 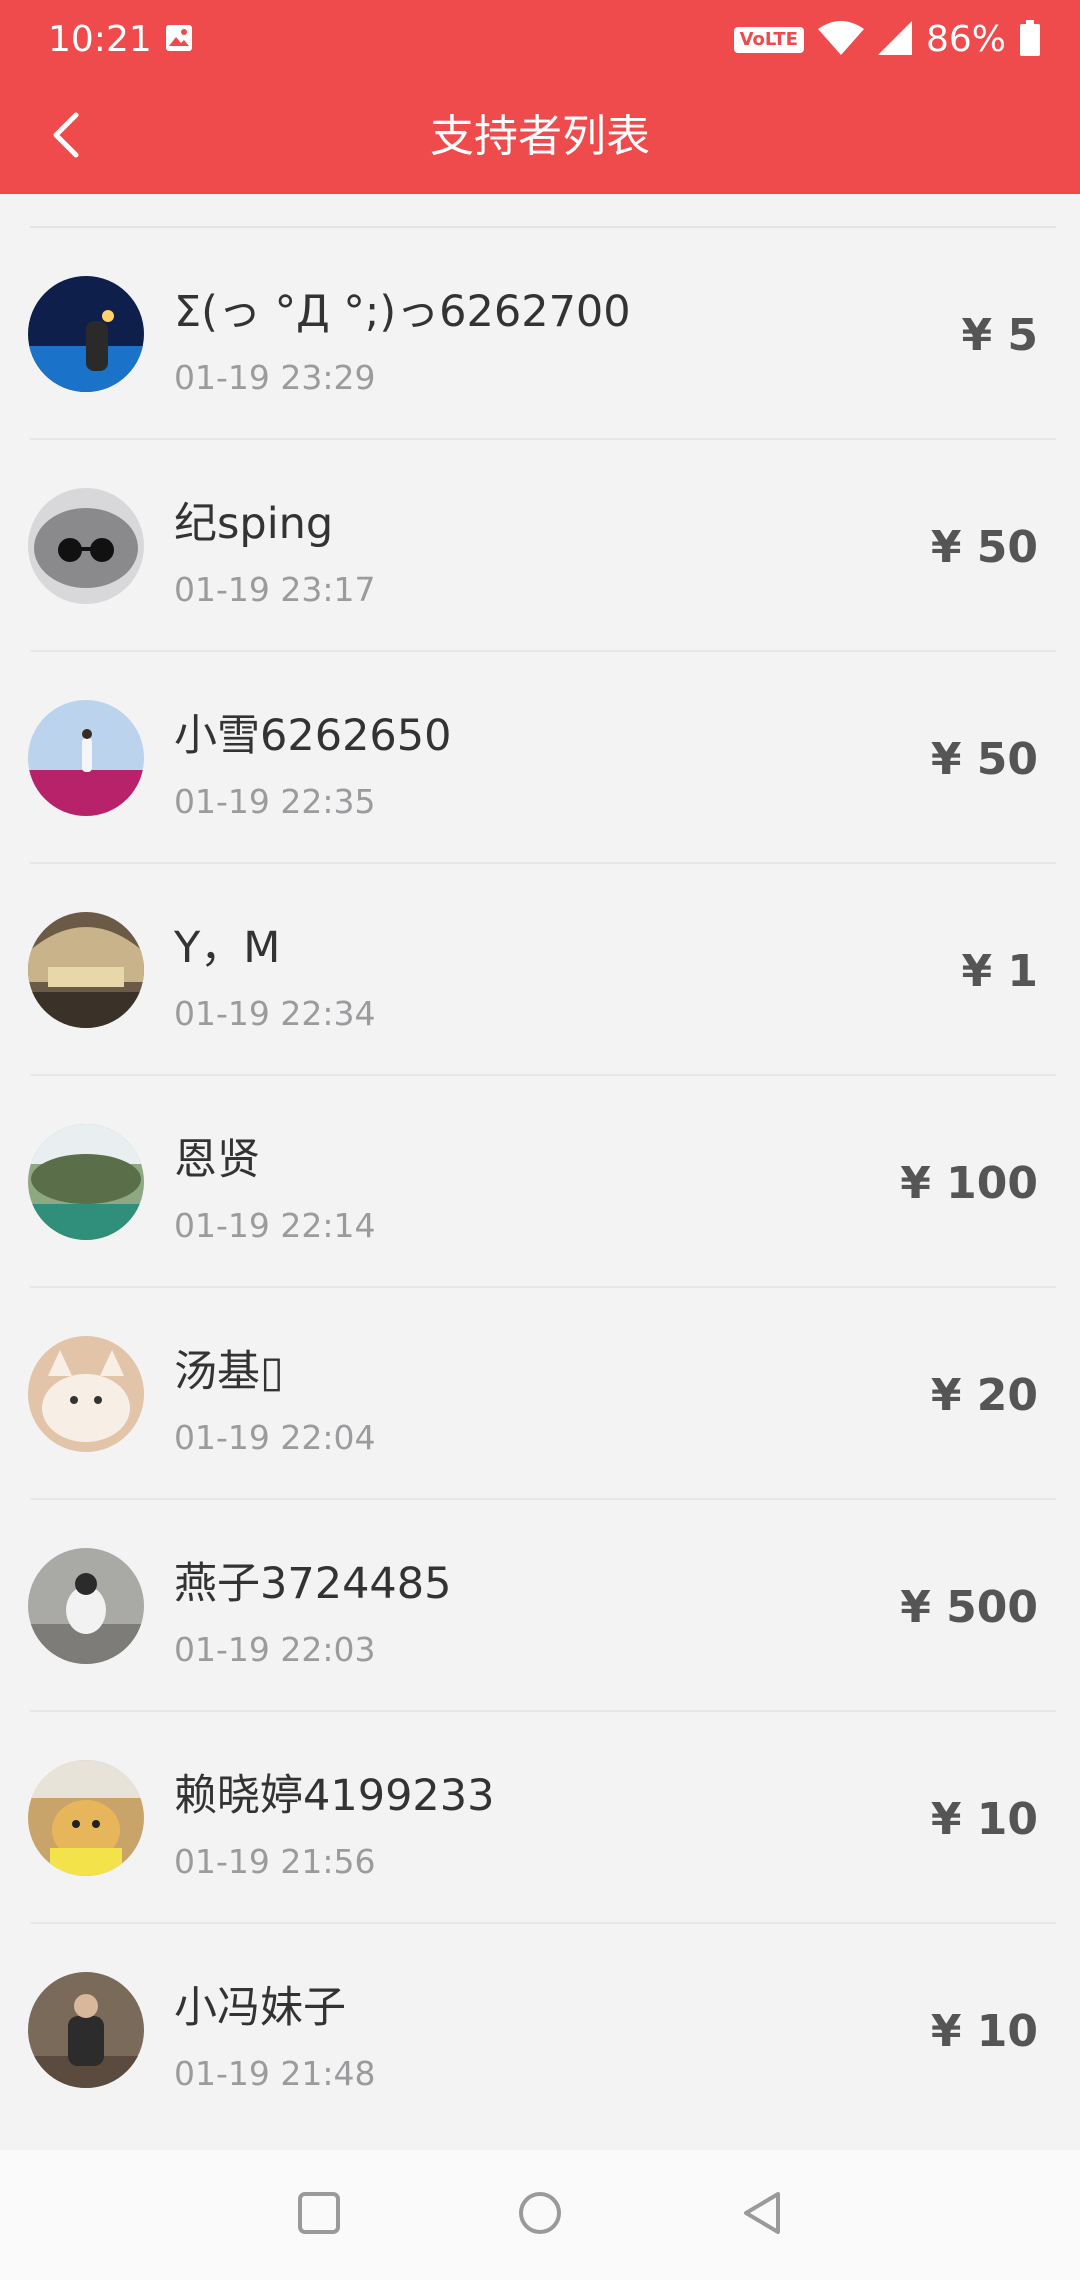 I want to click on page-title: 支持者列表, so click(x=540, y=136).